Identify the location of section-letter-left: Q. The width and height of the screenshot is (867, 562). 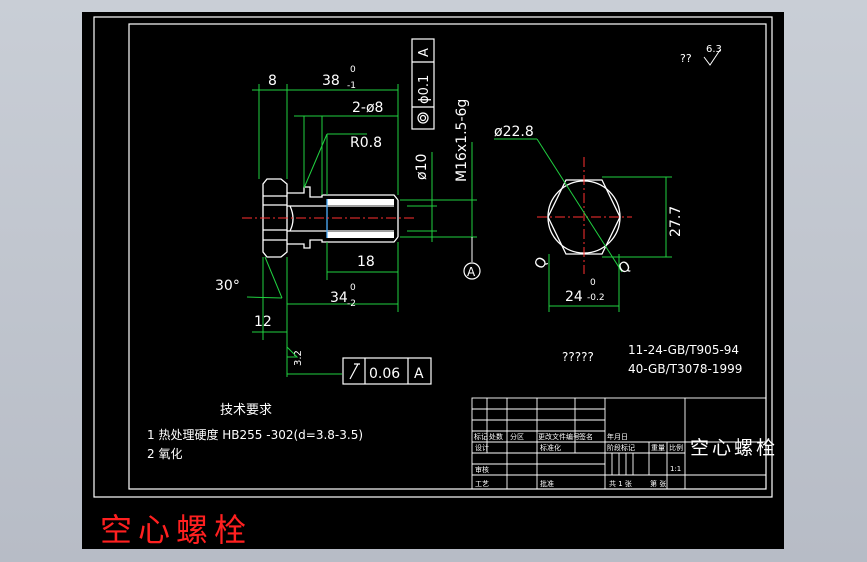
(541, 263).